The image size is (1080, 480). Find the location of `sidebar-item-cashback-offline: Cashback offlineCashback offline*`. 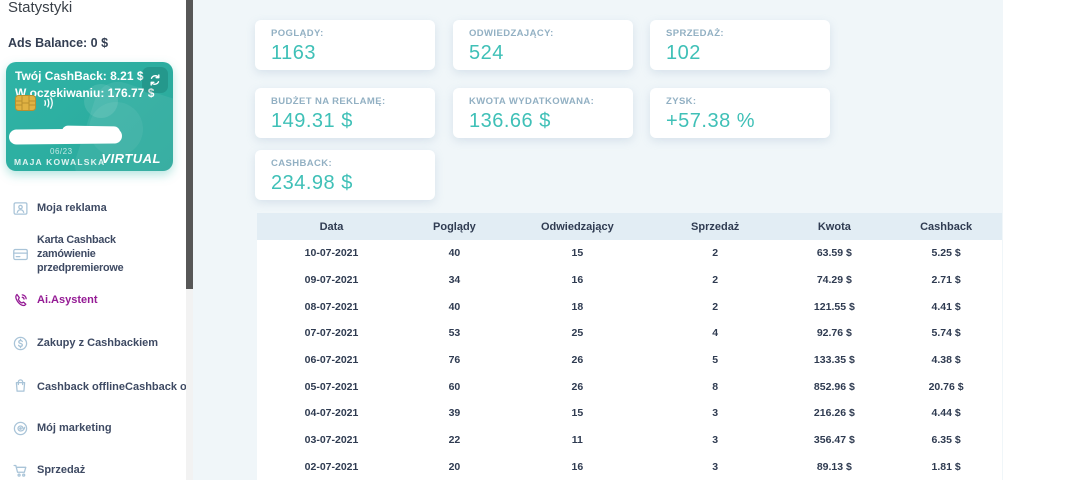

sidebar-item-cashback-offline: Cashback offlineCashback offline* is located at coordinates (110, 385).